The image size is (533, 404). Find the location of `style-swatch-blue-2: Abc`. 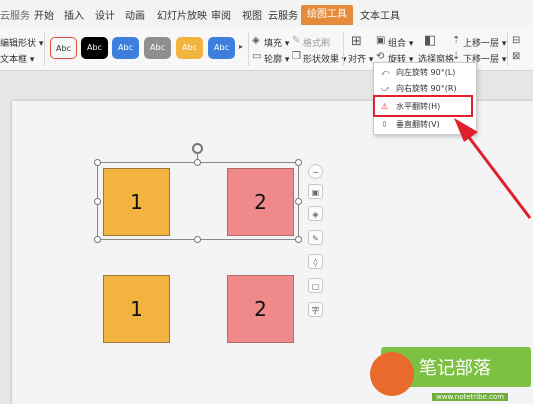

style-swatch-blue-2: Abc is located at coordinates (221, 48).